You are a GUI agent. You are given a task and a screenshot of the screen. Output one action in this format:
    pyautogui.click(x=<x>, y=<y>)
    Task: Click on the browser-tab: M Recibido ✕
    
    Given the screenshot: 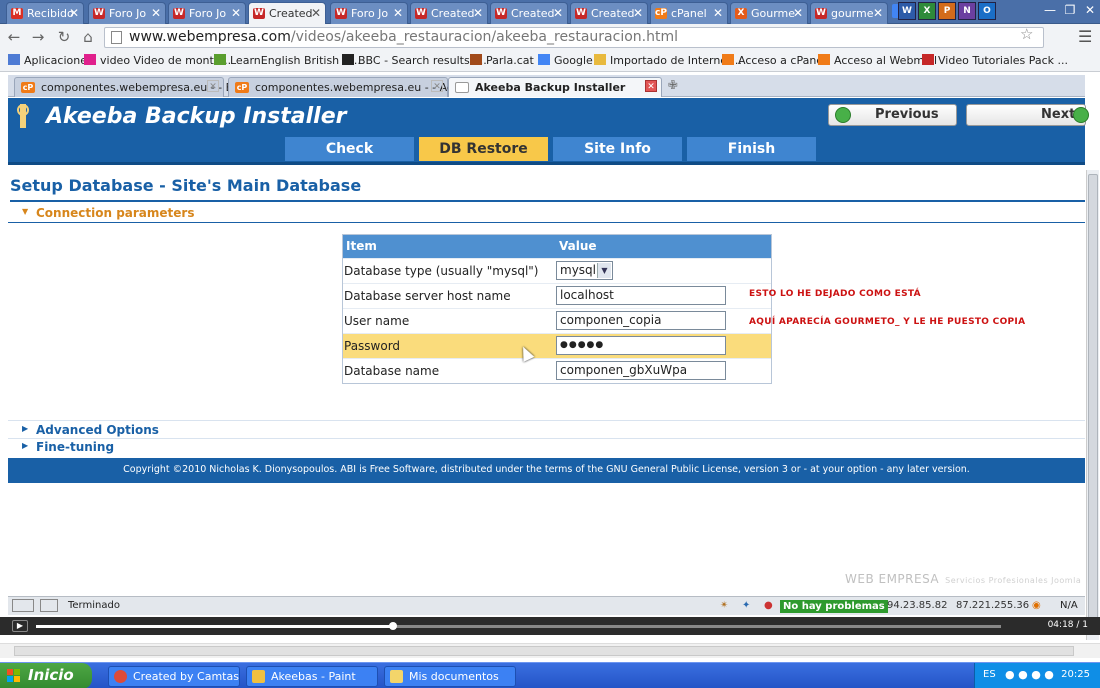 What is the action you would take?
    pyautogui.click(x=45, y=13)
    